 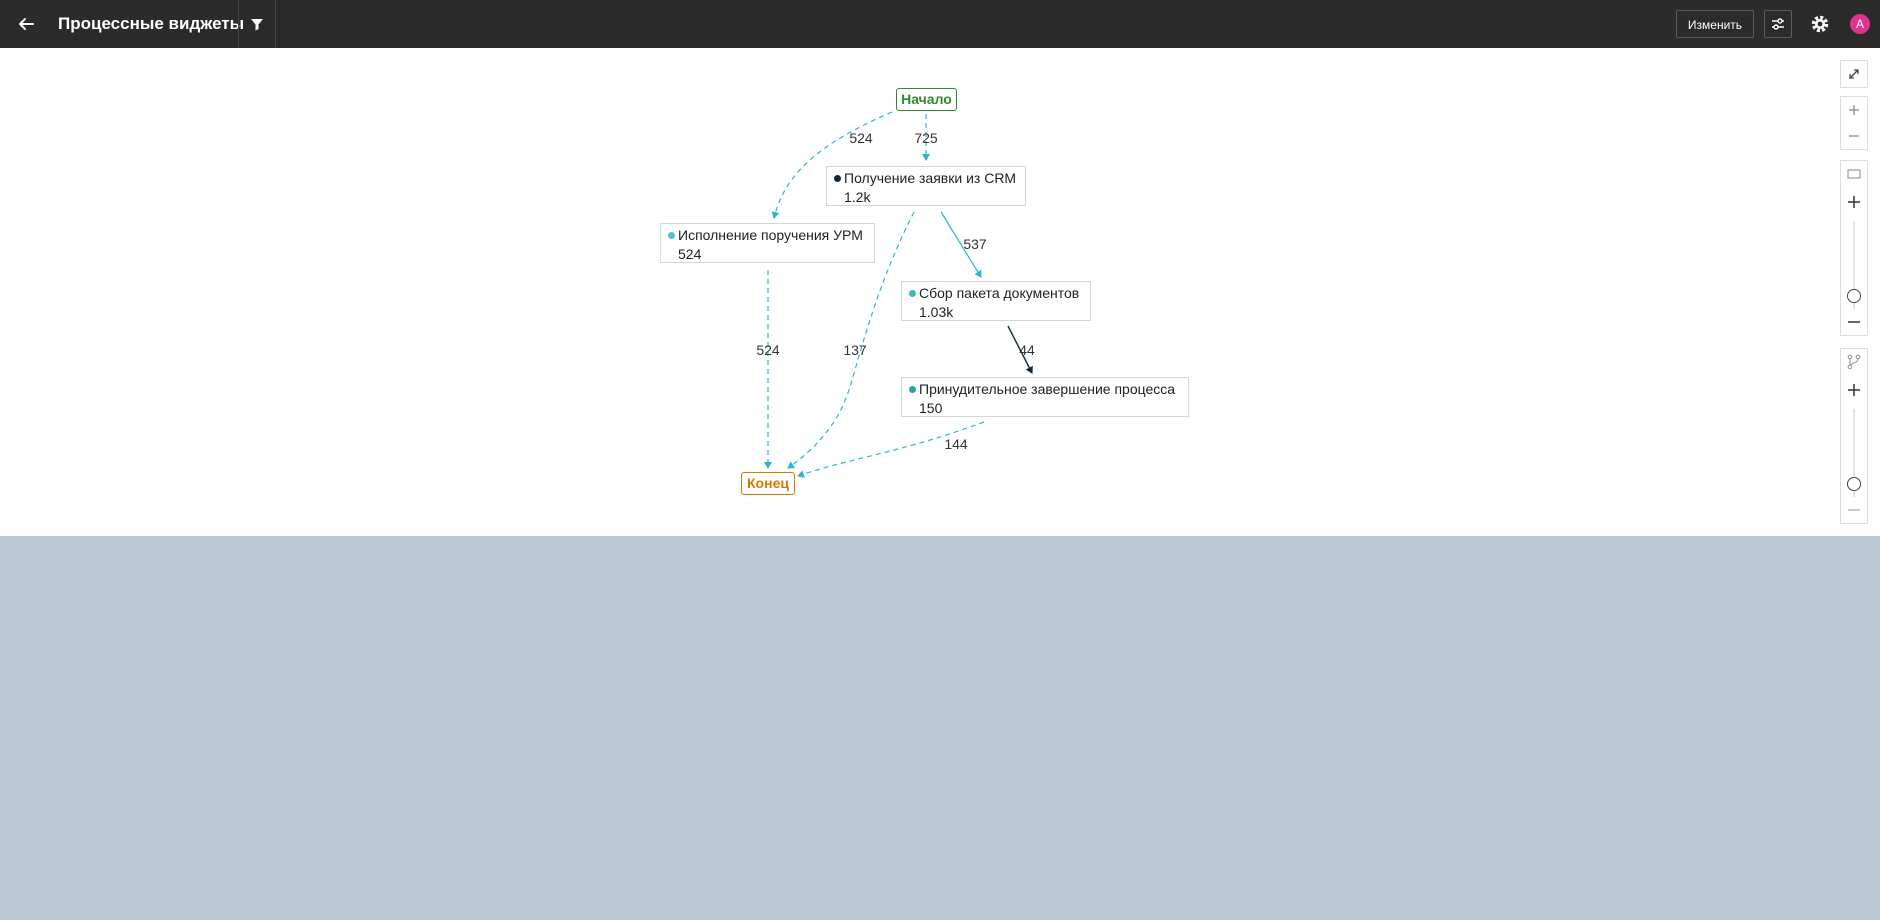 I want to click on activities-decrease-button, so click(x=1854, y=322).